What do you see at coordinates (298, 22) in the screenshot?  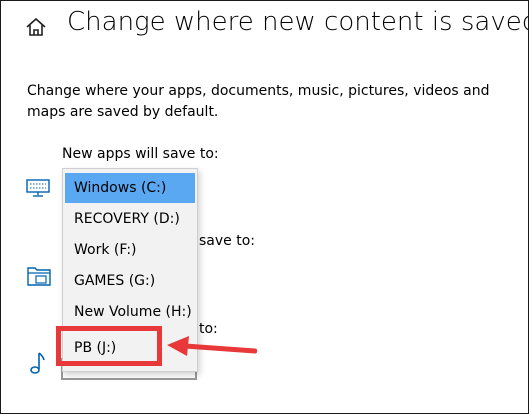 I see `page-title: Change where new content is saved` at bounding box center [298, 22].